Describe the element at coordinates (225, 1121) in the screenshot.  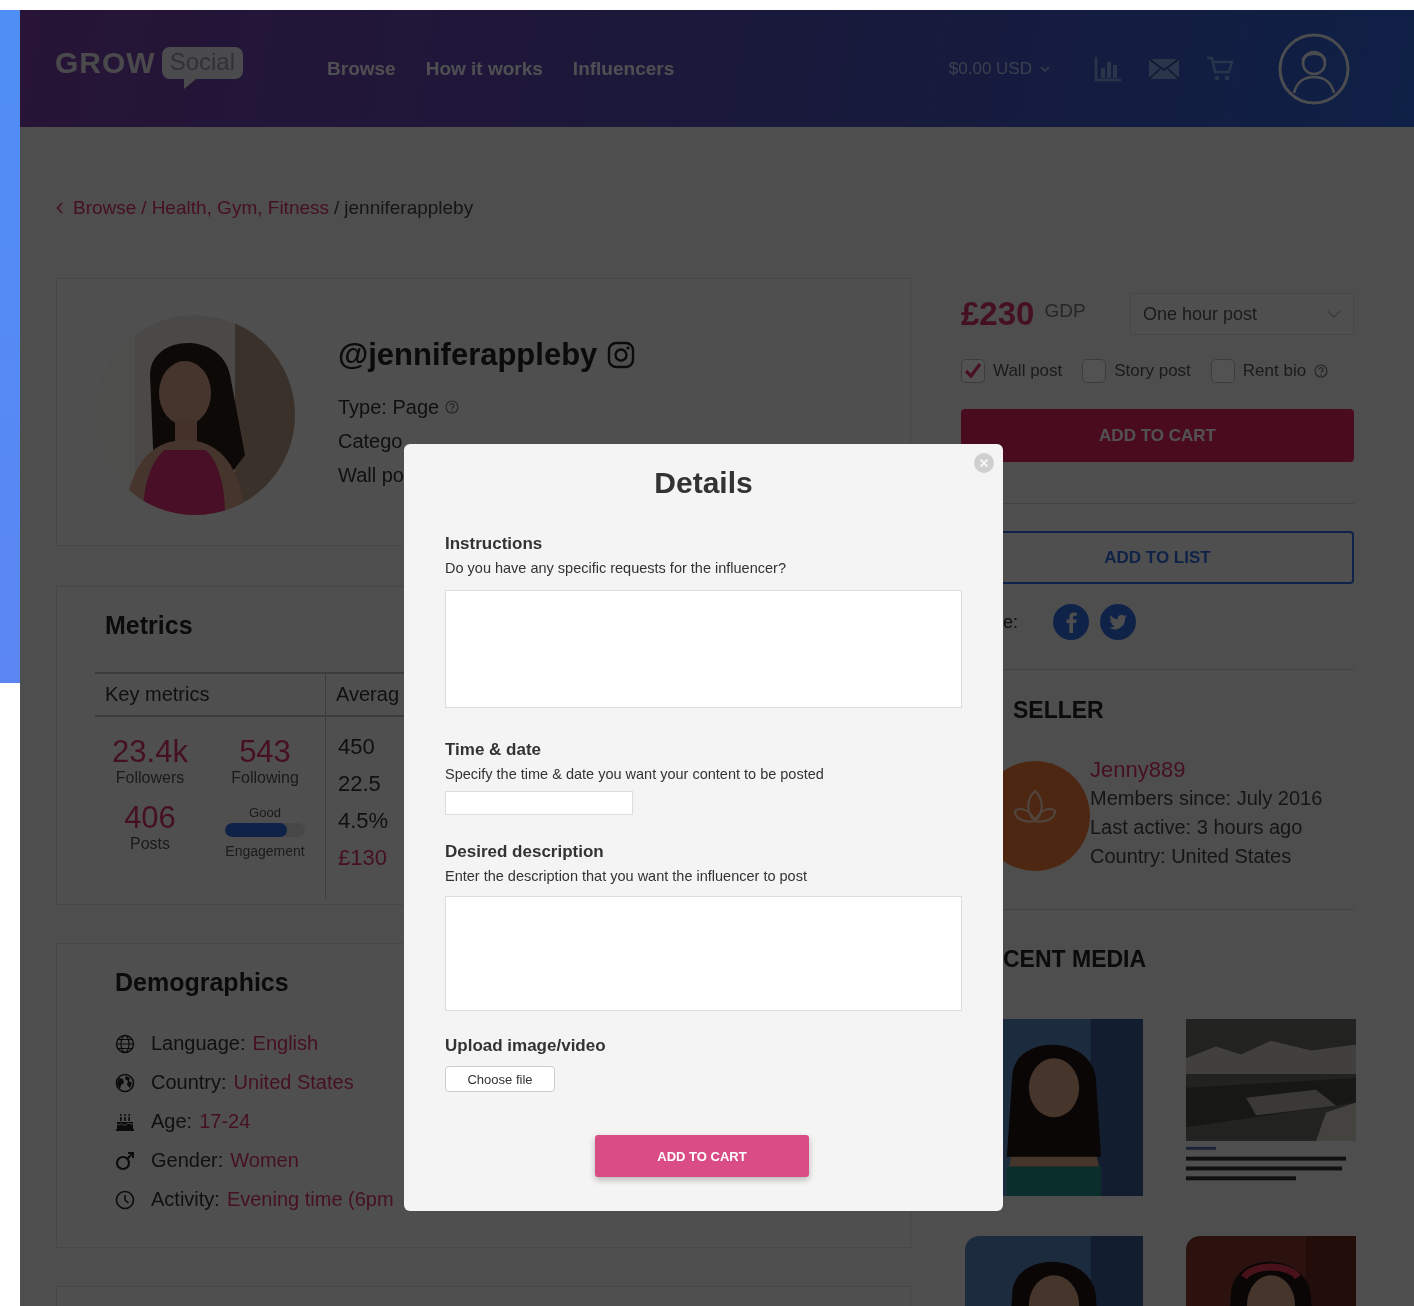
I see `demographic-value: 17-24` at that location.